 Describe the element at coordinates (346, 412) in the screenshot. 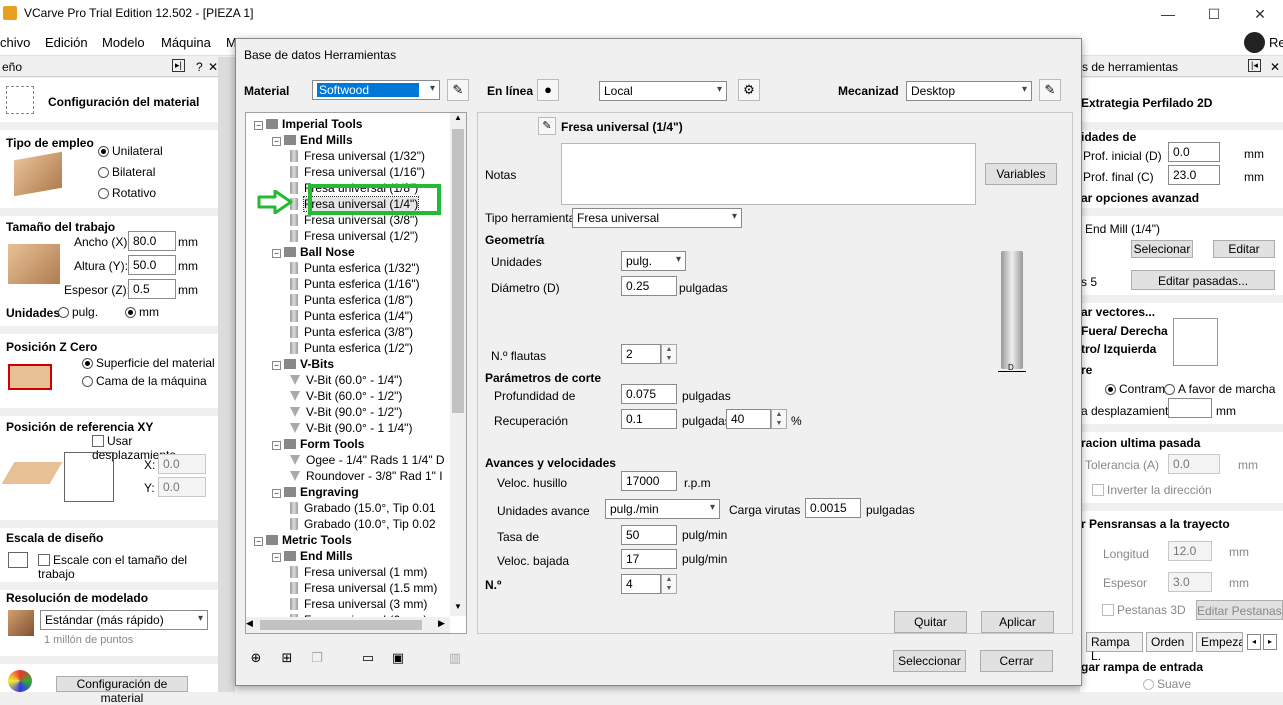

I see `tree-tool-item: V-Bit (90.0° - 1/2")` at that location.